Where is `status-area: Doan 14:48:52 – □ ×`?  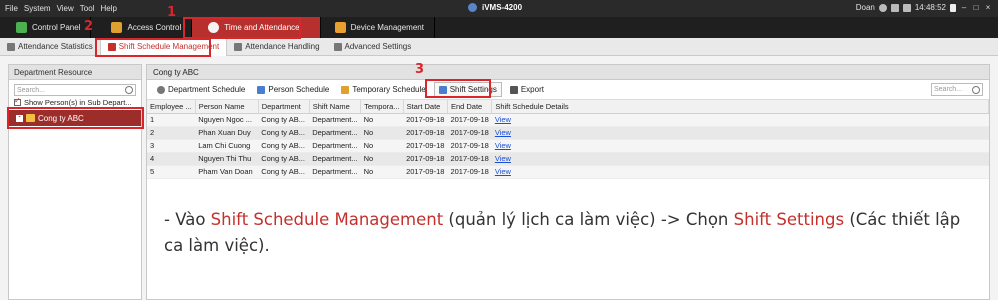
status-area: Doan 14:48:52 – □ × is located at coordinates (924, 7).